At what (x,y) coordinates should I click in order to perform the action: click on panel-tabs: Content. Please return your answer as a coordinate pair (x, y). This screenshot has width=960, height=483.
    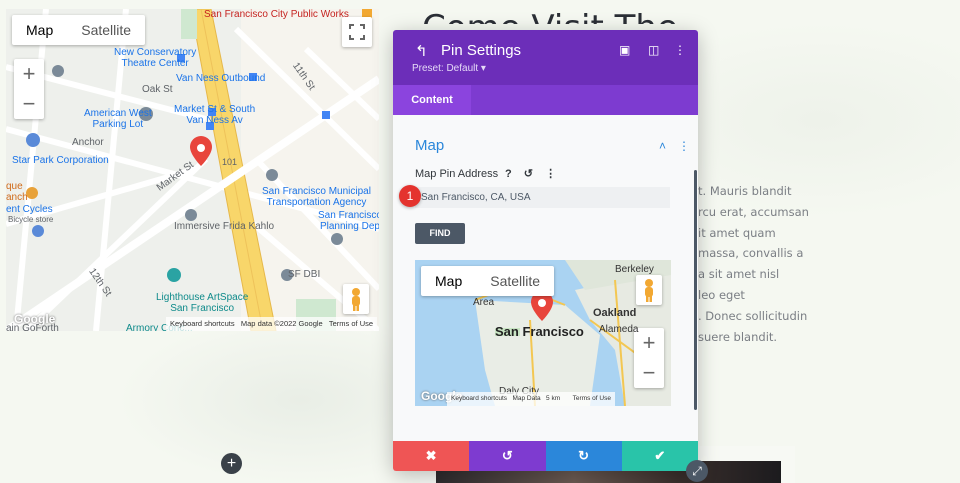
    Looking at the image, I should click on (545, 100).